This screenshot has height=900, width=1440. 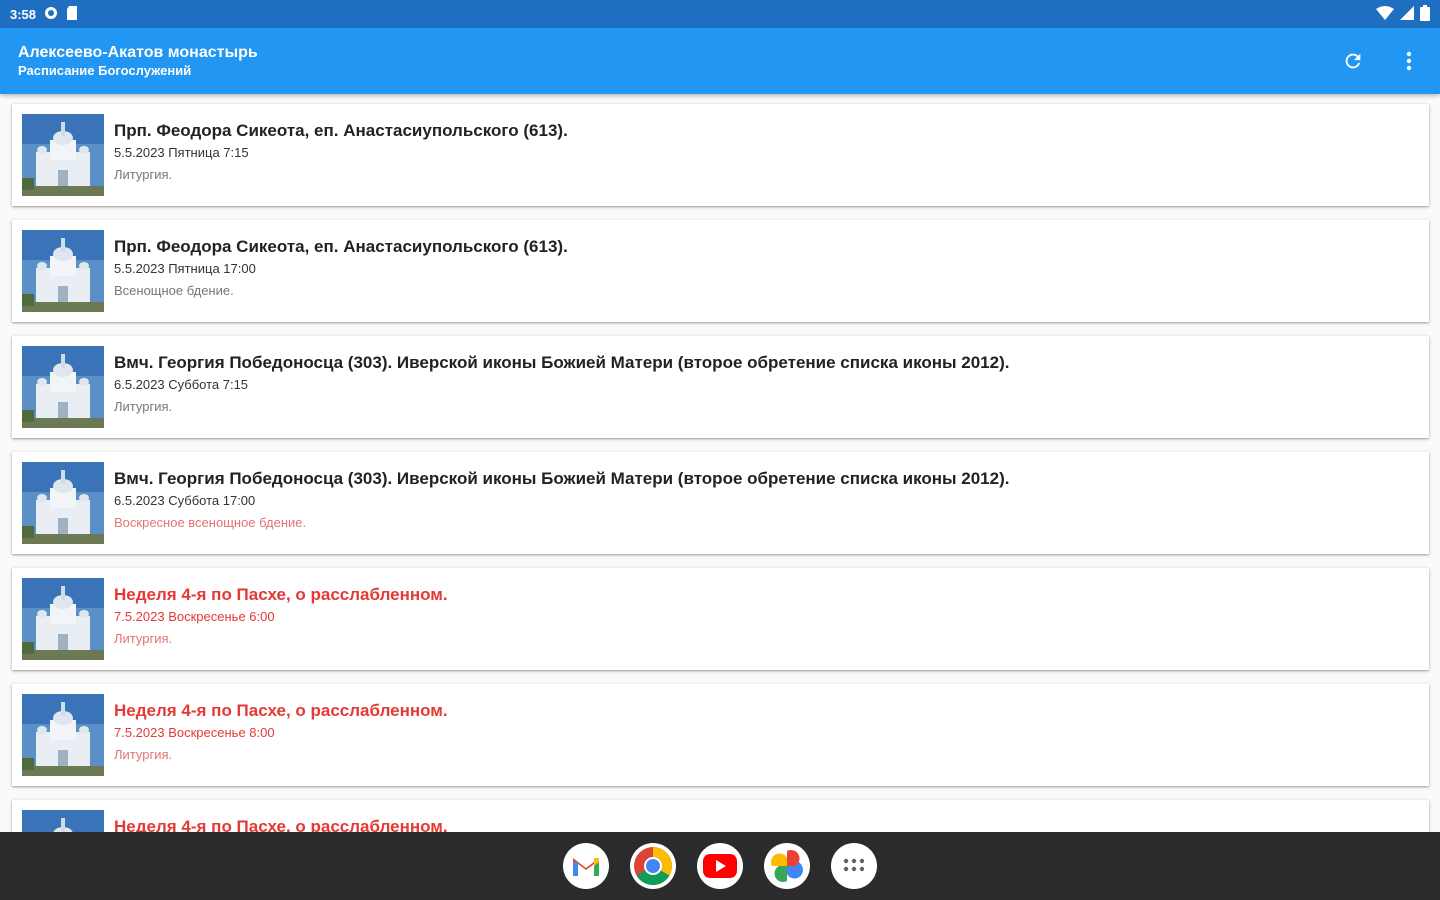 What do you see at coordinates (720, 14) in the screenshot?
I see `status-bar: 3:58` at bounding box center [720, 14].